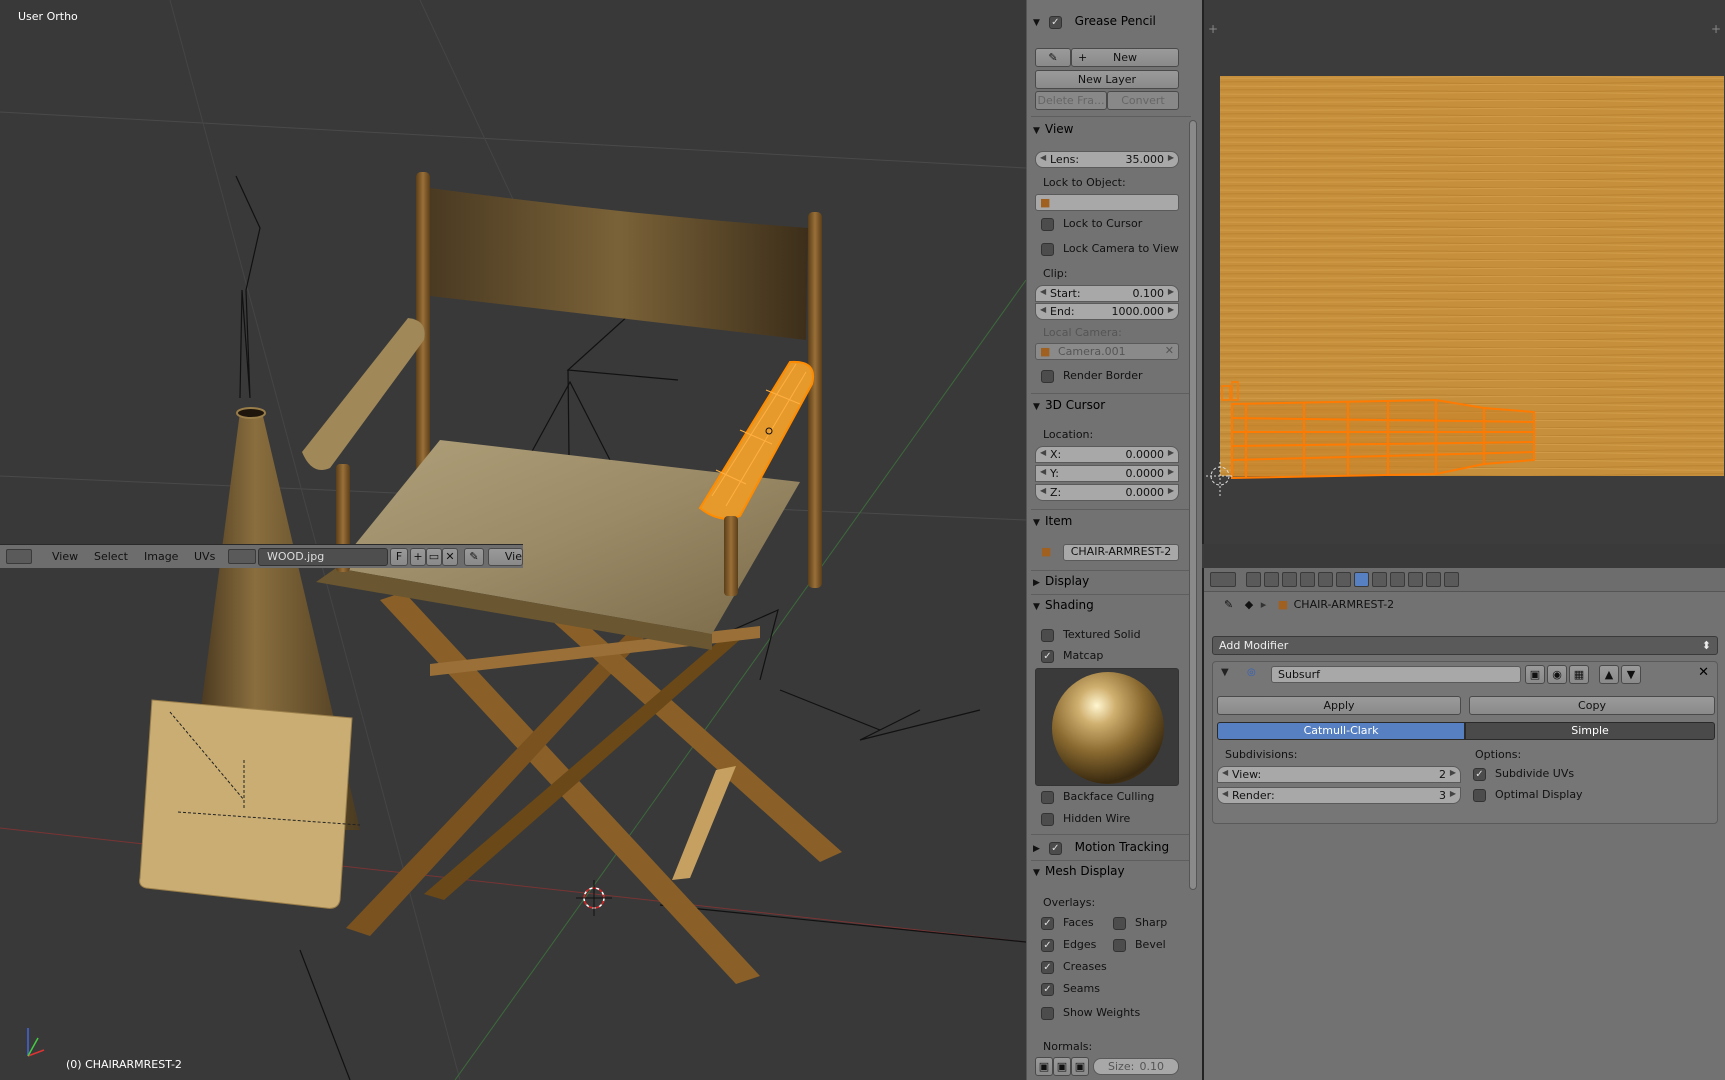 Image resolution: width=1725 pixels, height=1080 pixels. Describe the element at coordinates (1091, 636) in the screenshot. I see `textured-solid-checkbox: Textured Solid` at that location.